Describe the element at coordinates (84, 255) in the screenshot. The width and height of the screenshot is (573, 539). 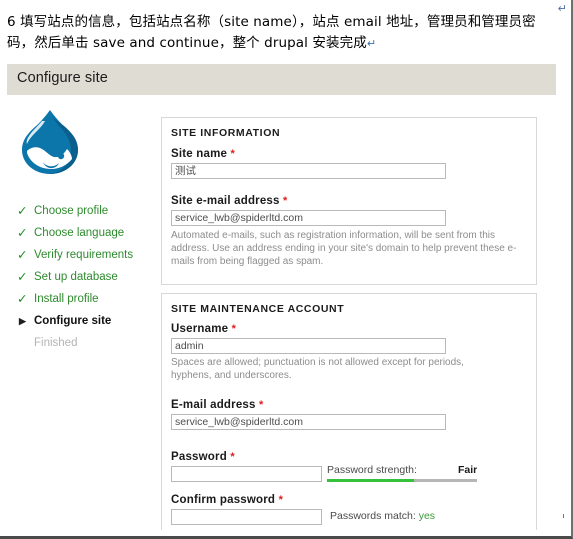
I see `step-label: Verify requirements` at that location.